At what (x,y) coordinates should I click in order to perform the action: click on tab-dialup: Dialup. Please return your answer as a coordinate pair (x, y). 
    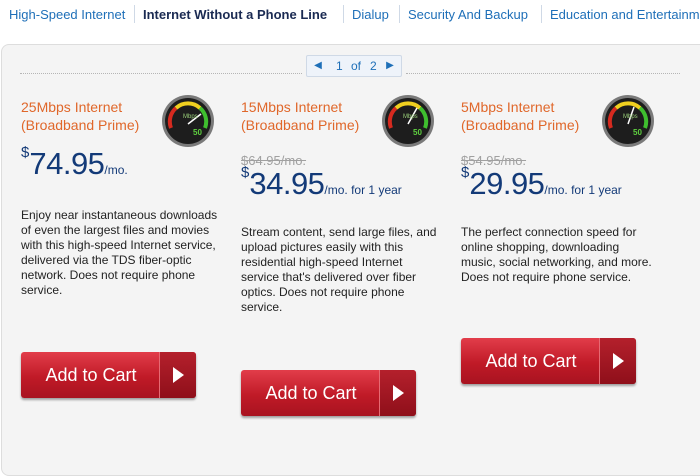
    Looking at the image, I should click on (370, 14).